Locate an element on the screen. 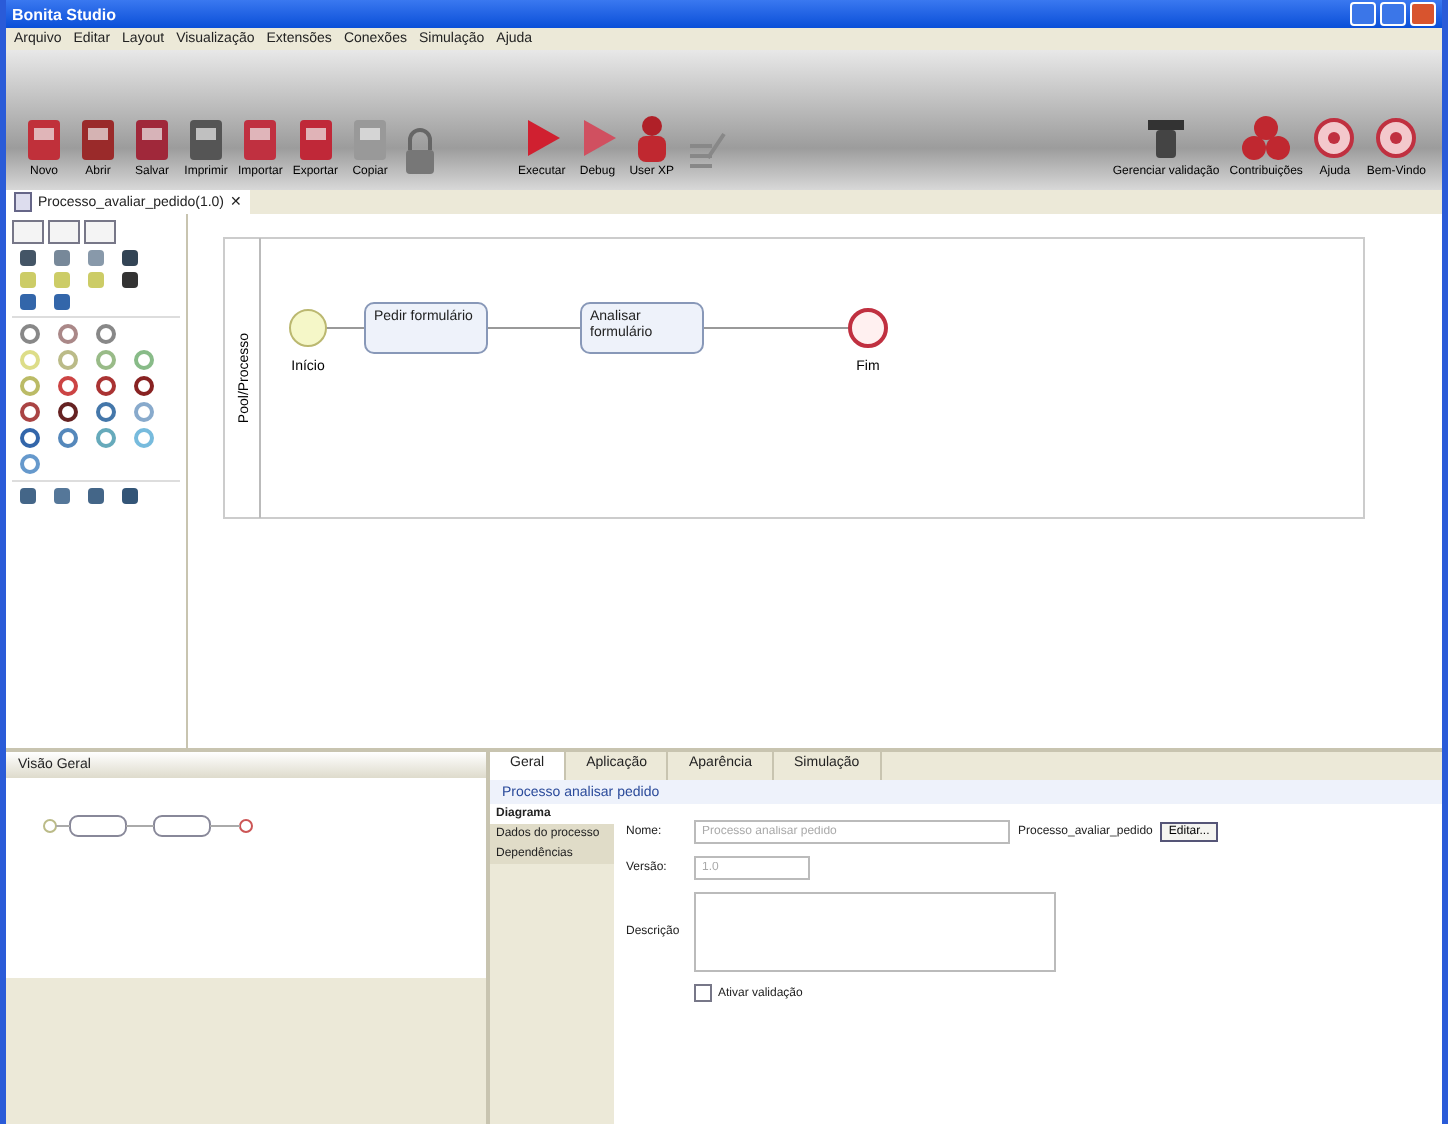 The image size is (1448, 1124). close-button is located at coordinates (1423, 14).